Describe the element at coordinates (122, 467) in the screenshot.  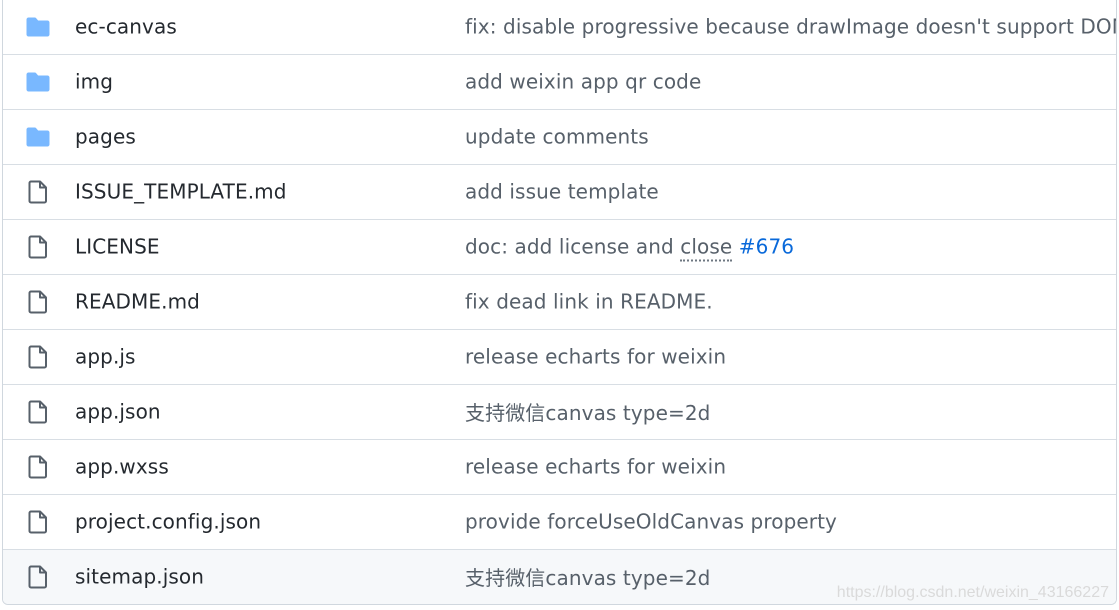
I see `file-name-link: app.wxss` at that location.